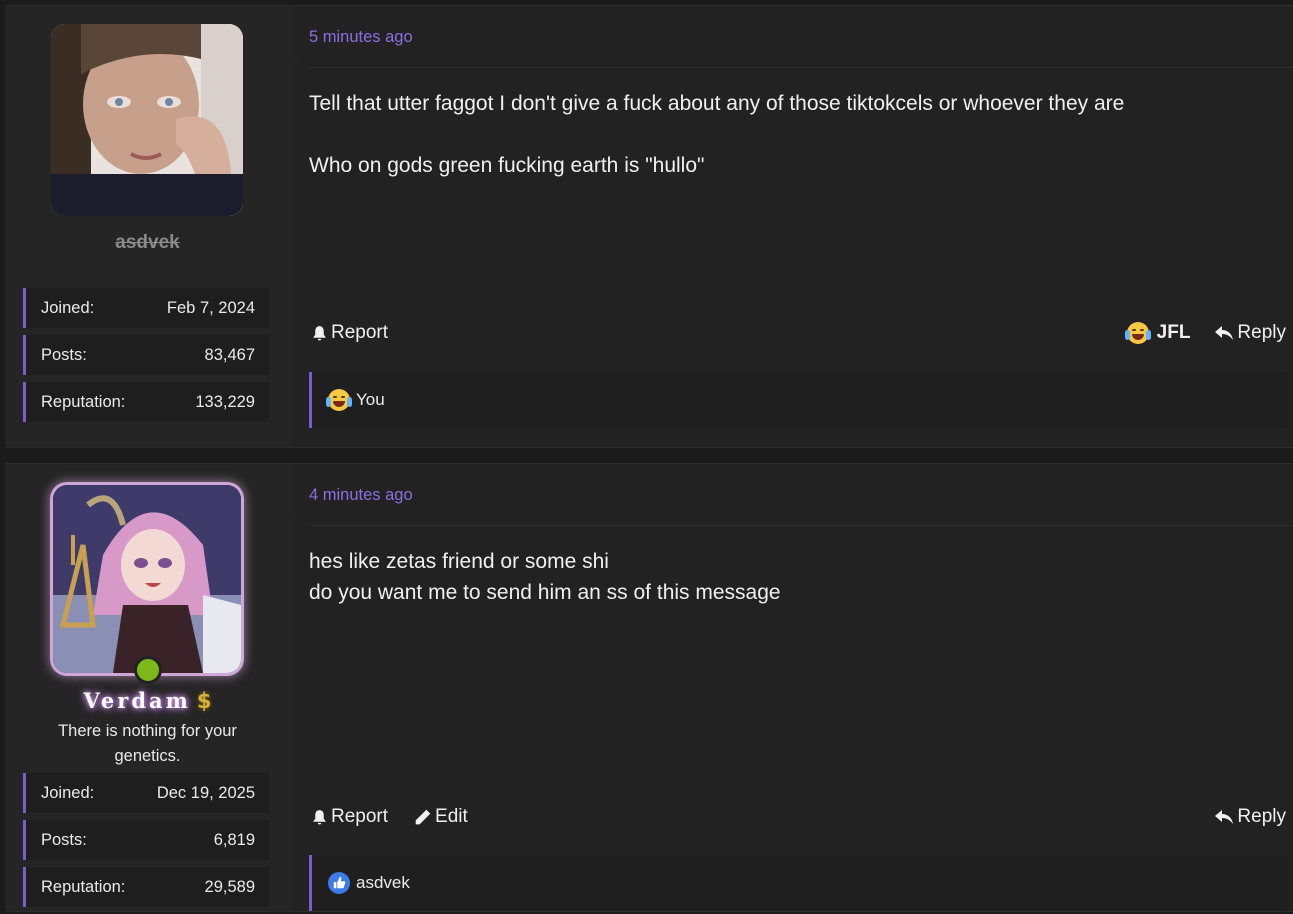  What do you see at coordinates (798, 883) in the screenshot?
I see `reaction-summary: asdvek` at bounding box center [798, 883].